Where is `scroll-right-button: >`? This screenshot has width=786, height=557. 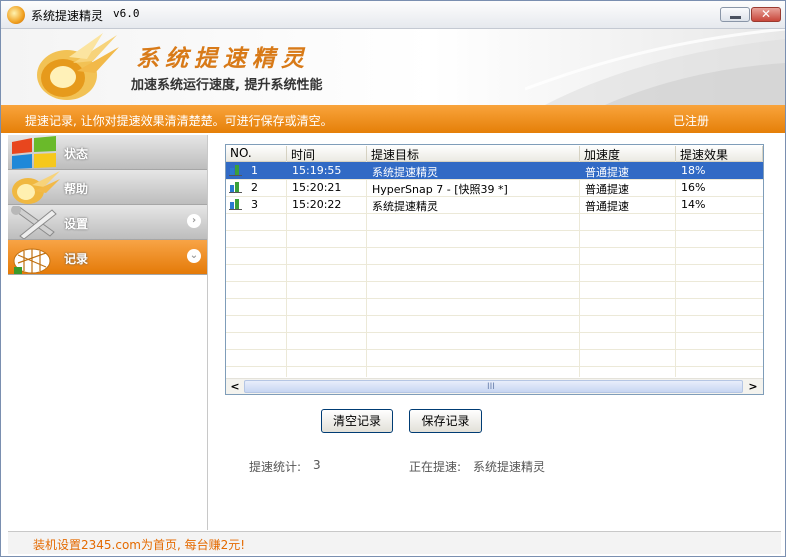 scroll-right-button: > is located at coordinates (753, 387).